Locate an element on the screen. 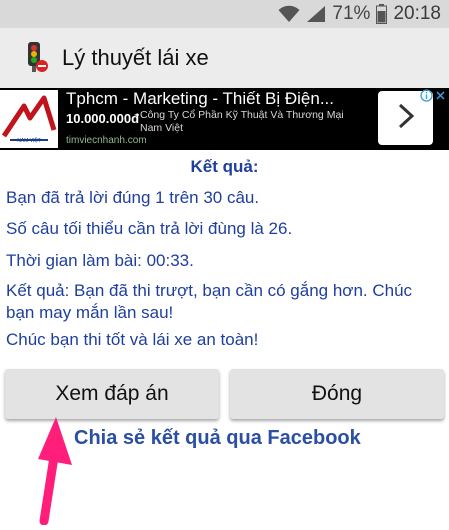 The height and width of the screenshot is (530, 449). ad-price: 10.000.000đ is located at coordinates (103, 118).